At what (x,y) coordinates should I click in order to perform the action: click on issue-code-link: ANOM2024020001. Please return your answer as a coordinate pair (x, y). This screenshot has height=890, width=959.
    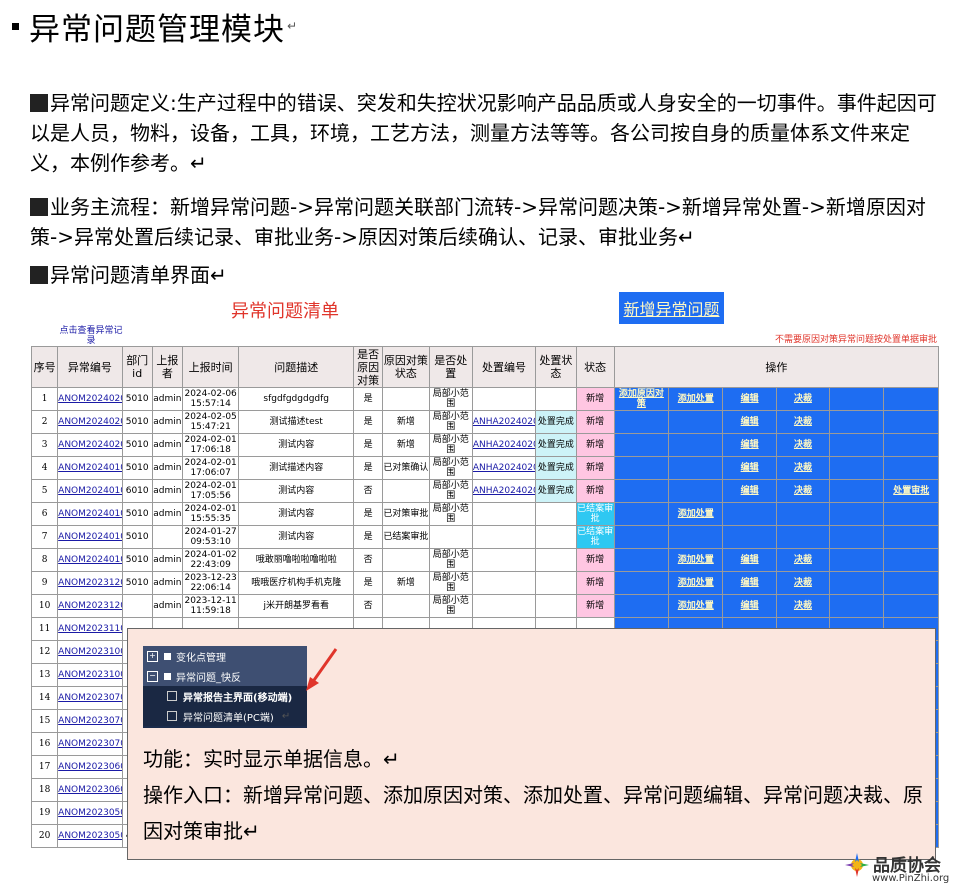
    Looking at the image, I should click on (90, 445).